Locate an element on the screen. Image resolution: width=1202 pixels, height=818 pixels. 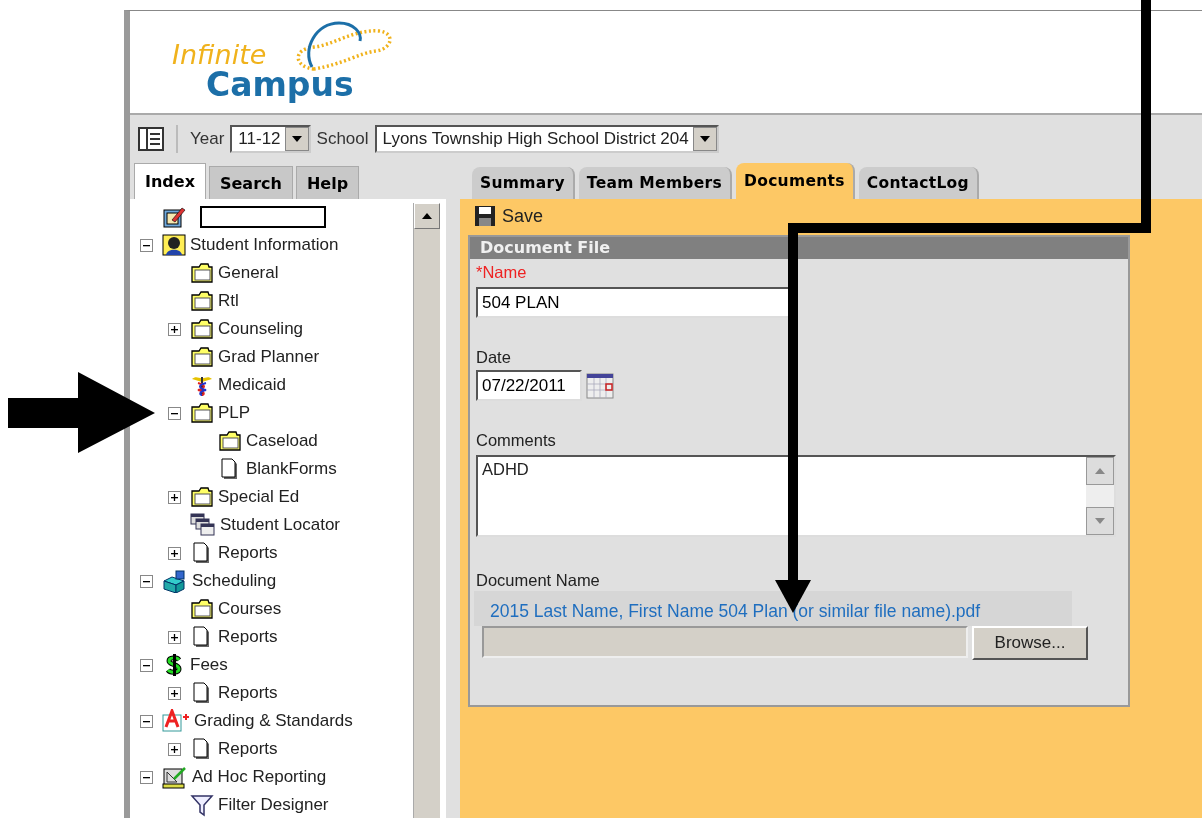
tree-item: Student Locator is located at coordinates (280, 525).